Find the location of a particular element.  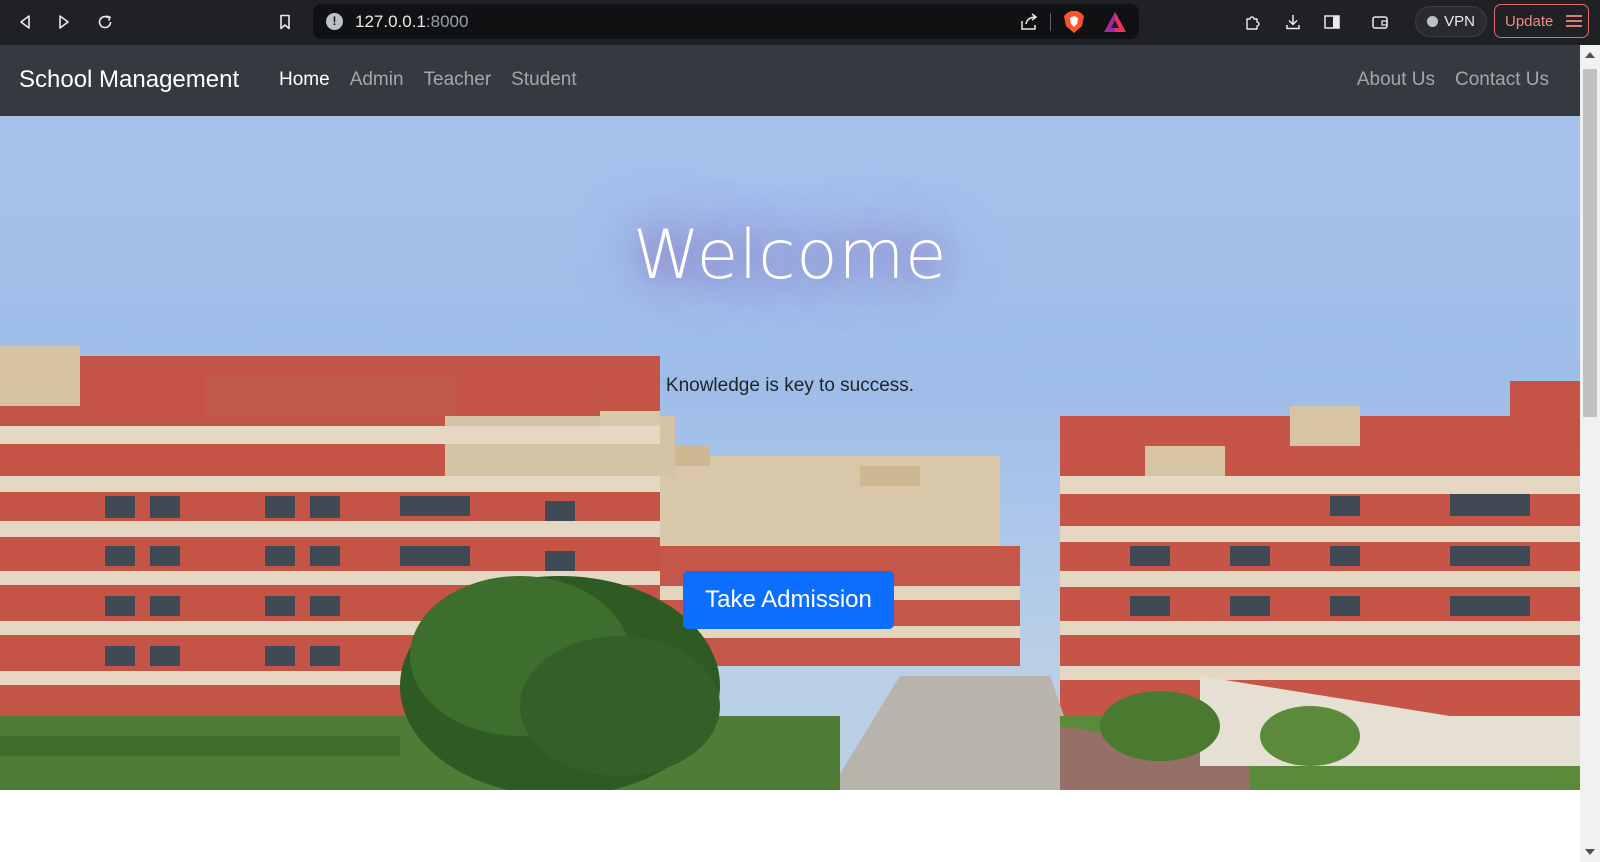

nav-link-about-us: About Us is located at coordinates (1396, 80).